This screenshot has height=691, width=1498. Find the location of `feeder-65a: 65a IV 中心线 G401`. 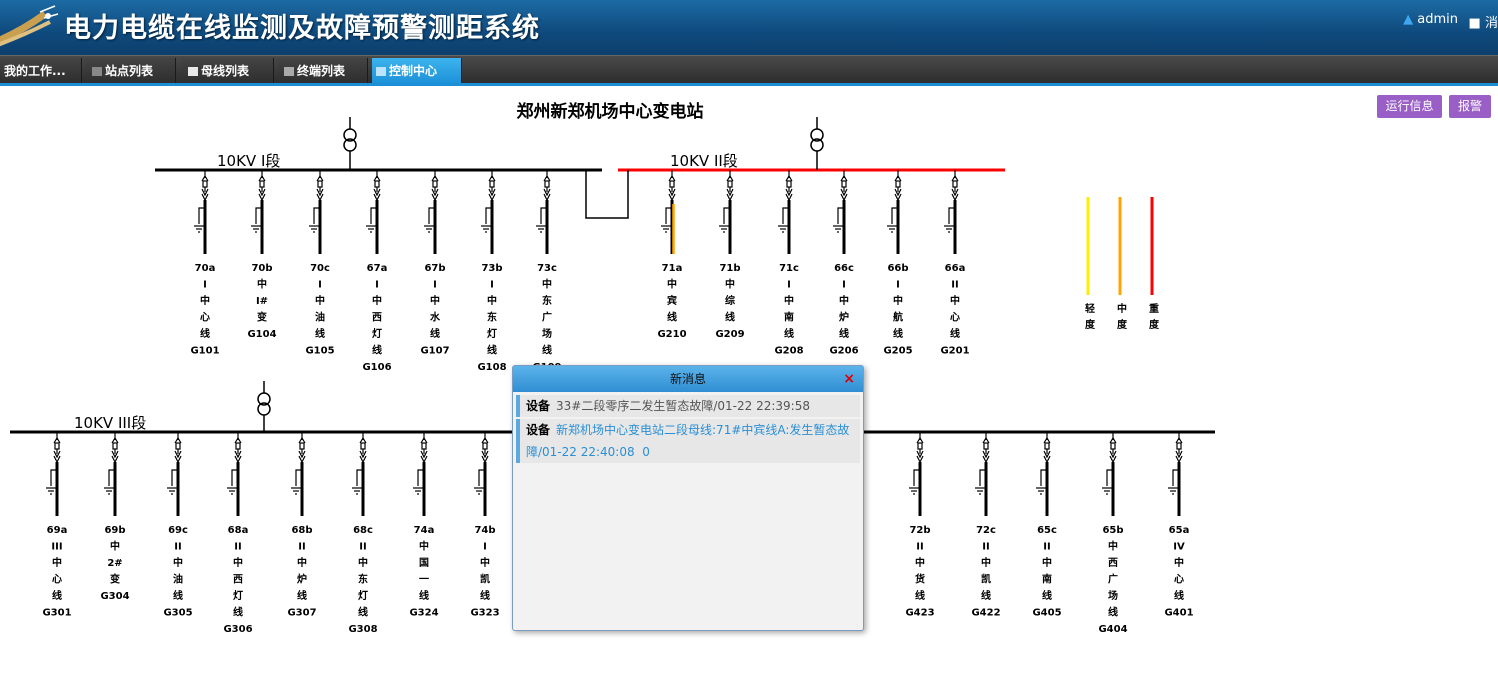

feeder-65a: 65a IV 中心线 G401 is located at coordinates (1179, 525).